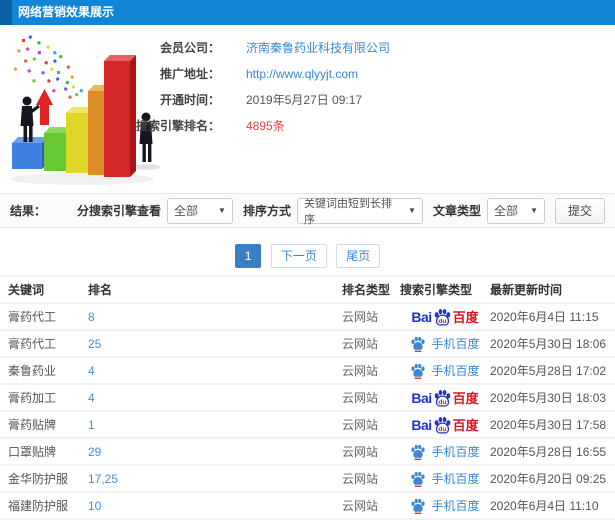  I want to click on updated-cell: 2020年6月4日 11:15, so click(544, 317).